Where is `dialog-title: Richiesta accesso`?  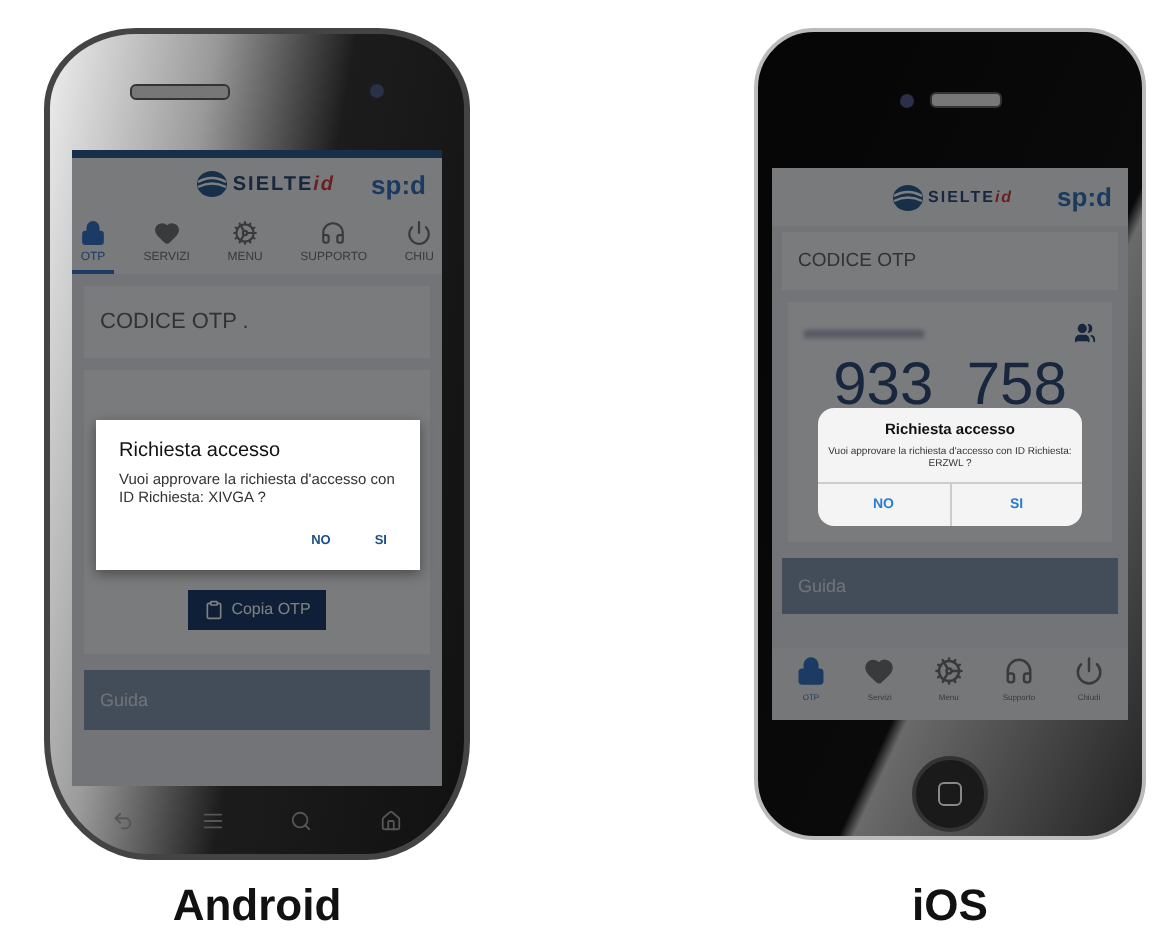 dialog-title: Richiesta accesso is located at coordinates (201, 450).